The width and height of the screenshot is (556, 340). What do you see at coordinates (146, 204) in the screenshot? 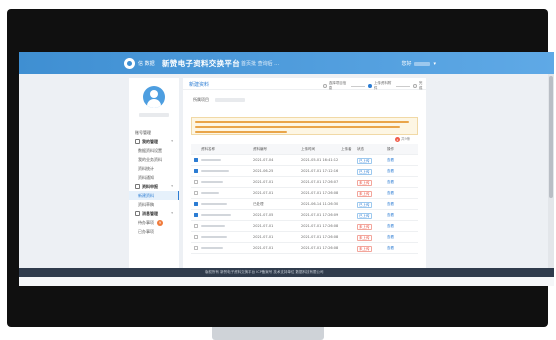
I see `sidebar-item-label: 资料草稿` at bounding box center [146, 204].